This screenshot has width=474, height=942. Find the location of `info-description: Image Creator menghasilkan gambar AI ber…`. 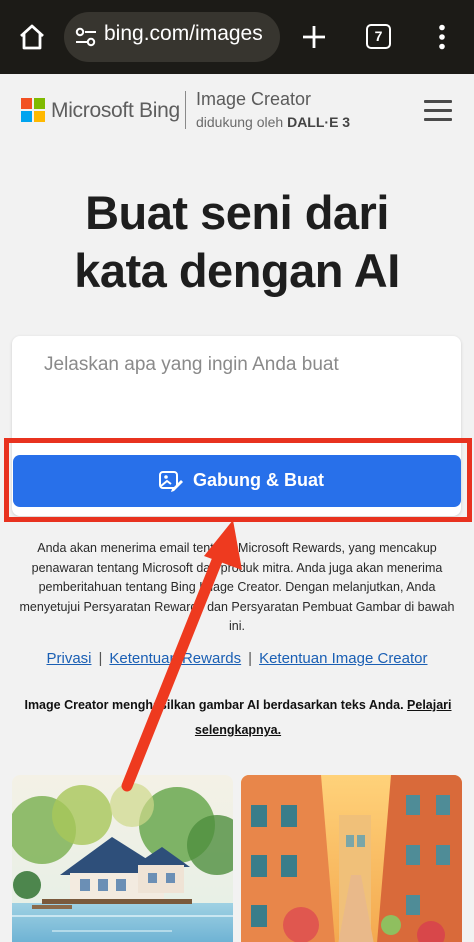

info-description: Image Creator menghasilkan gambar AI ber… is located at coordinates (214, 705).